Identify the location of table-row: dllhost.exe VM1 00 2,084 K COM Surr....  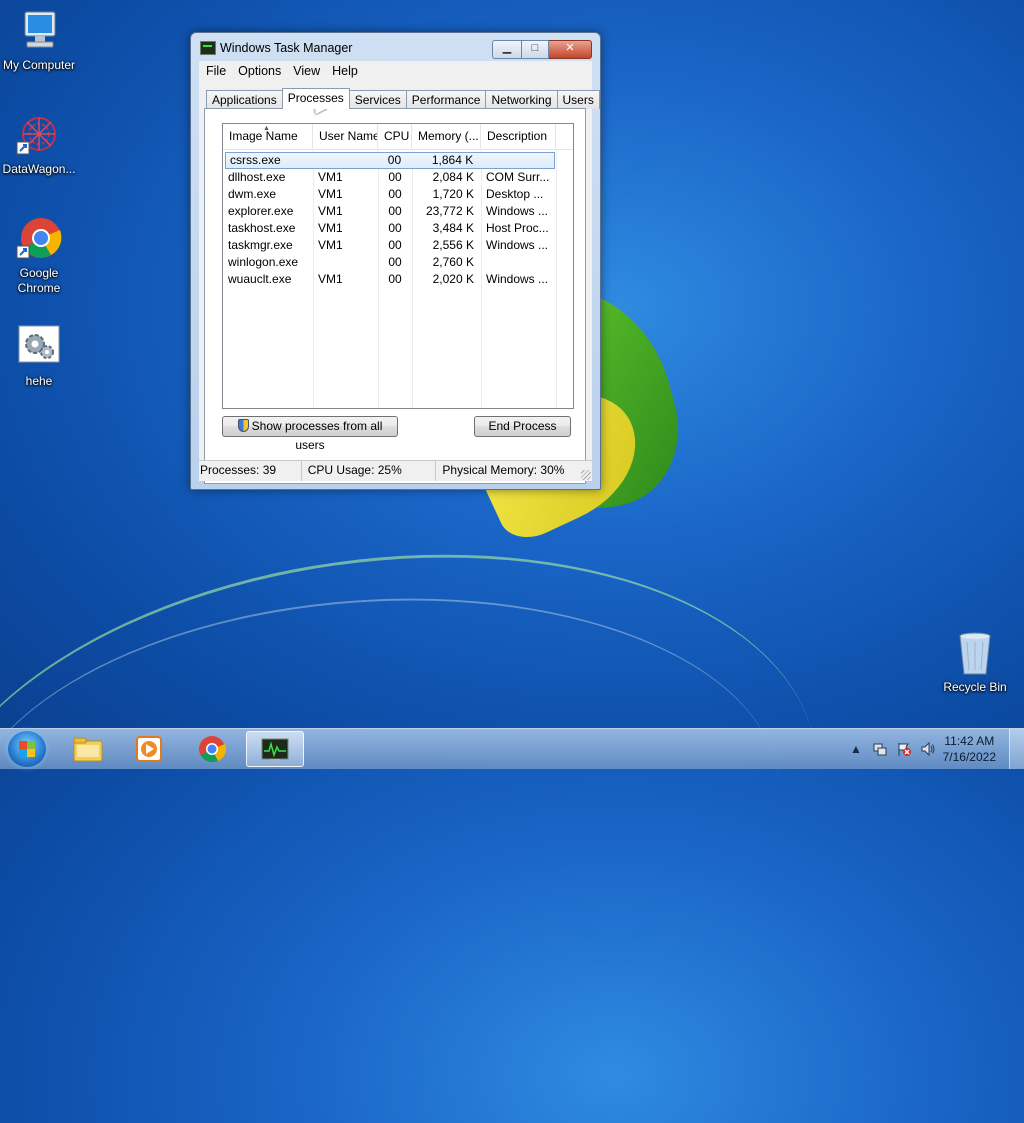
(398, 177).